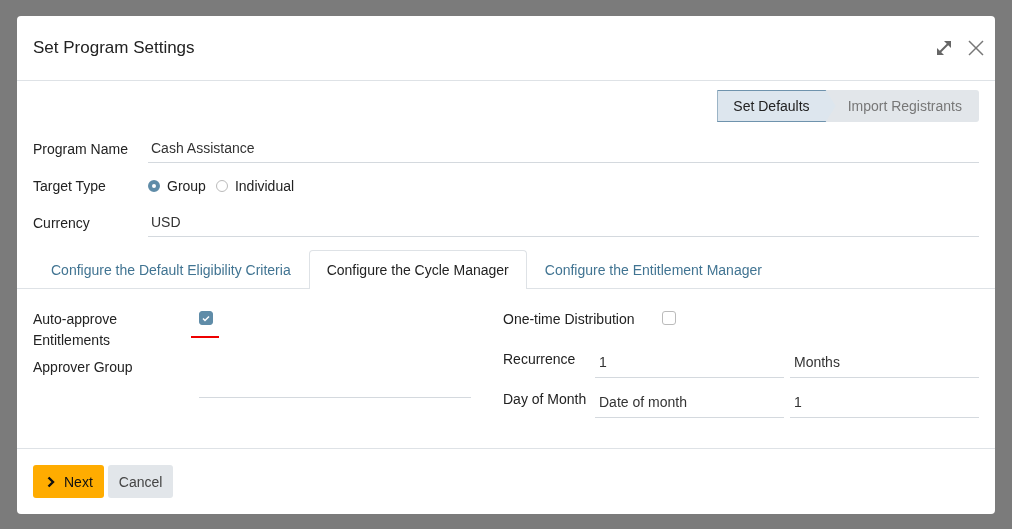  What do you see at coordinates (76, 330) in the screenshot?
I see `field-label: Auto-approve Entitlements` at bounding box center [76, 330].